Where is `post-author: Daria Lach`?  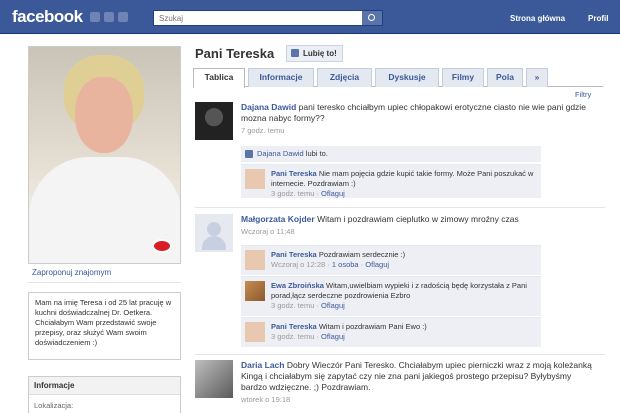
post-author: Daria Lach is located at coordinates (262, 365).